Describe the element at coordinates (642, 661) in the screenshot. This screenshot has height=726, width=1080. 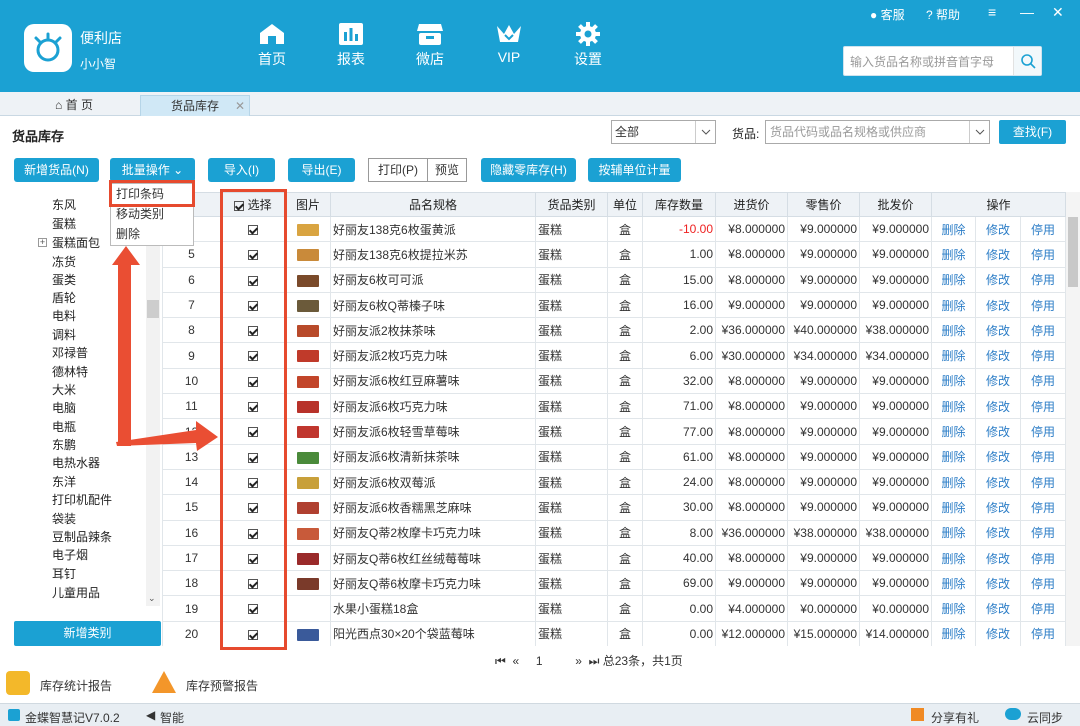
I see `pager-summary: 总23条，共1页` at that location.